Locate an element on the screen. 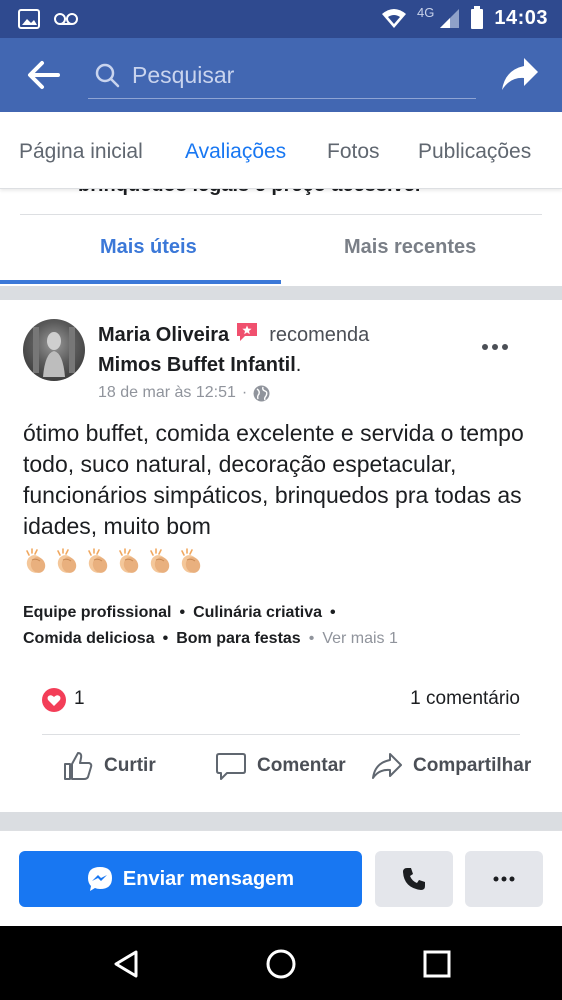 This screenshot has height=1000, width=562. sort-most-helpful: Mais úteis is located at coordinates (148, 247).